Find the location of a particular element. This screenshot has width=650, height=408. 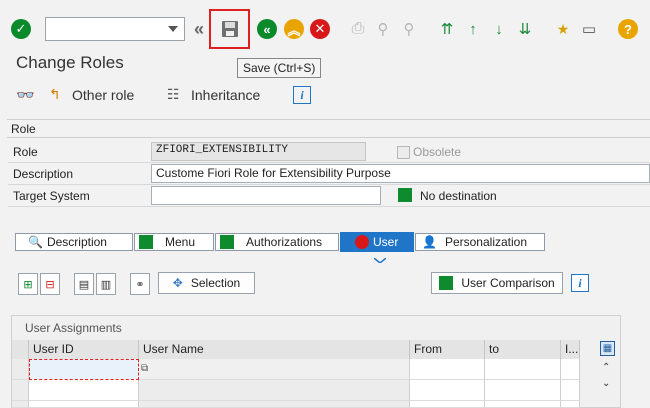

no-destination-label: No destination is located at coordinates (458, 196).